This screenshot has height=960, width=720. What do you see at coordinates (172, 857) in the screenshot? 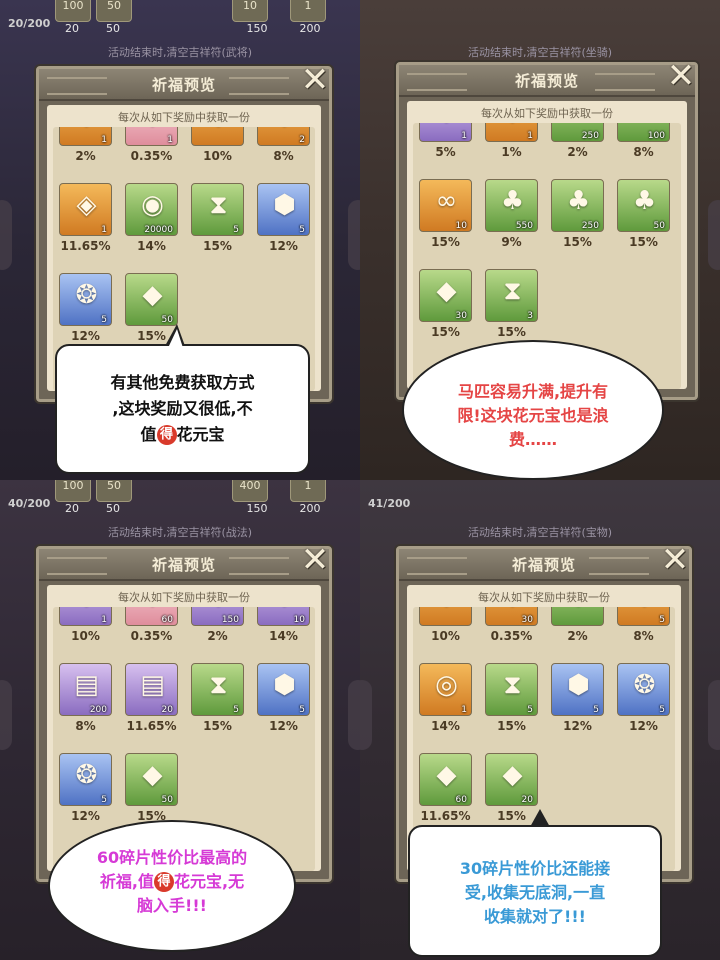
I see `bubble-line: 60碎片性价比最高的` at bounding box center [172, 857].